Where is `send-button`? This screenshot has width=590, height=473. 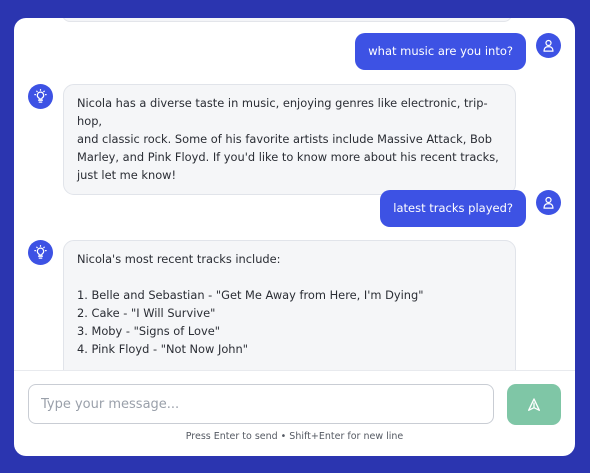
send-button is located at coordinates (534, 404).